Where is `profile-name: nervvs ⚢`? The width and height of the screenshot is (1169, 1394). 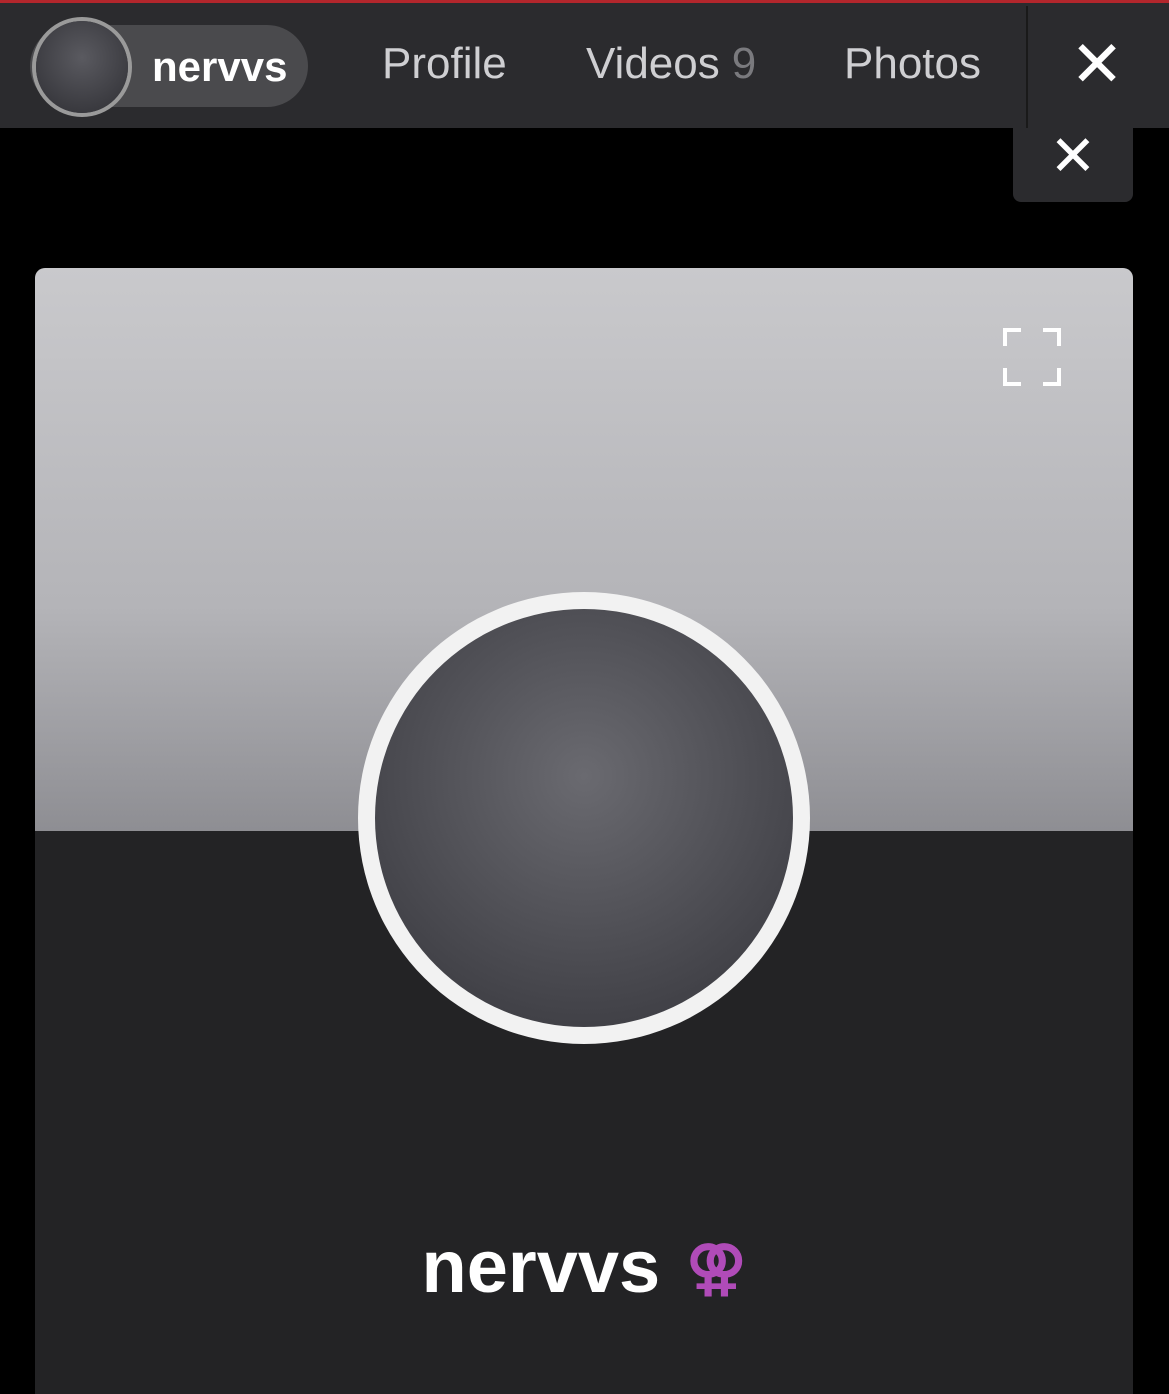
profile-name: nervvs ⚢ is located at coordinates (584, 1266).